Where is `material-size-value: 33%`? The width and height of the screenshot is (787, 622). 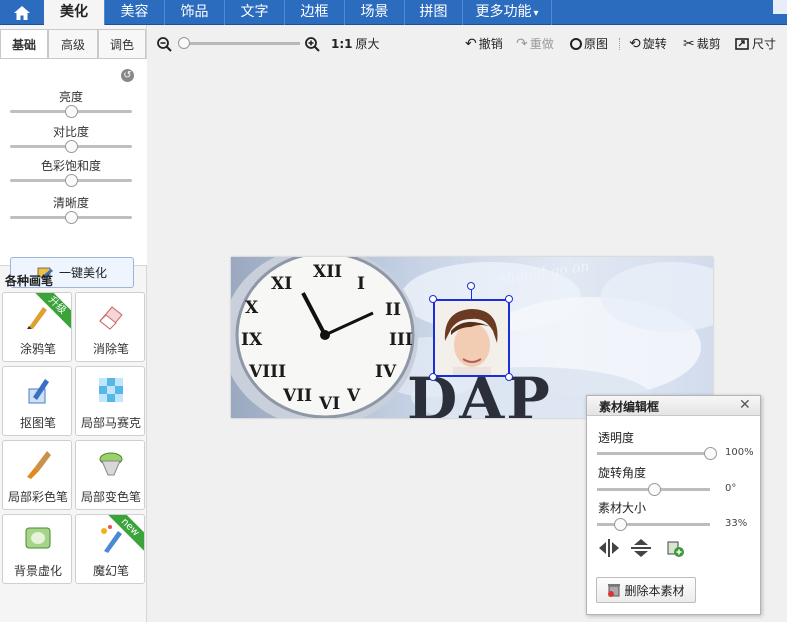
material-size-value: 33% is located at coordinates (736, 523).